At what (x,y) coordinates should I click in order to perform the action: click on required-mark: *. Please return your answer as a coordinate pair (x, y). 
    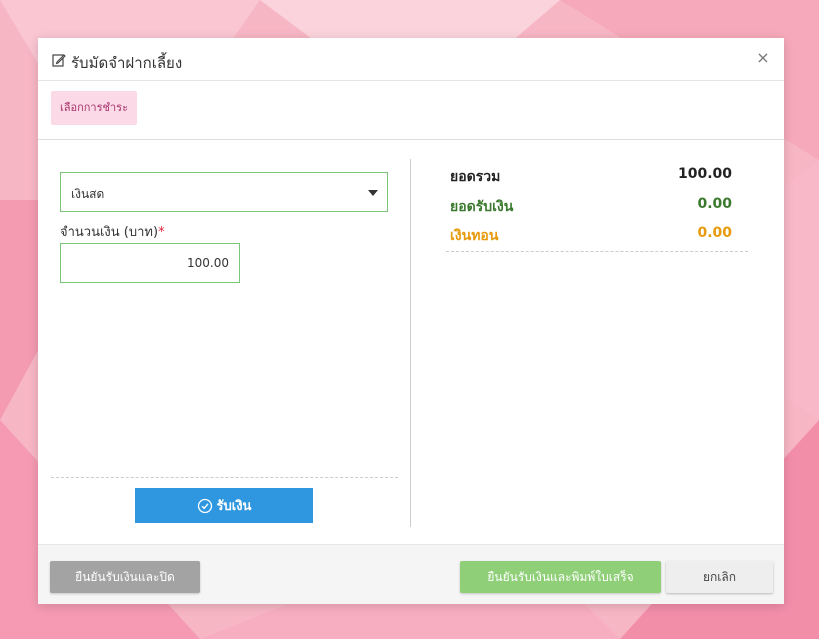
    Looking at the image, I should click on (161, 232).